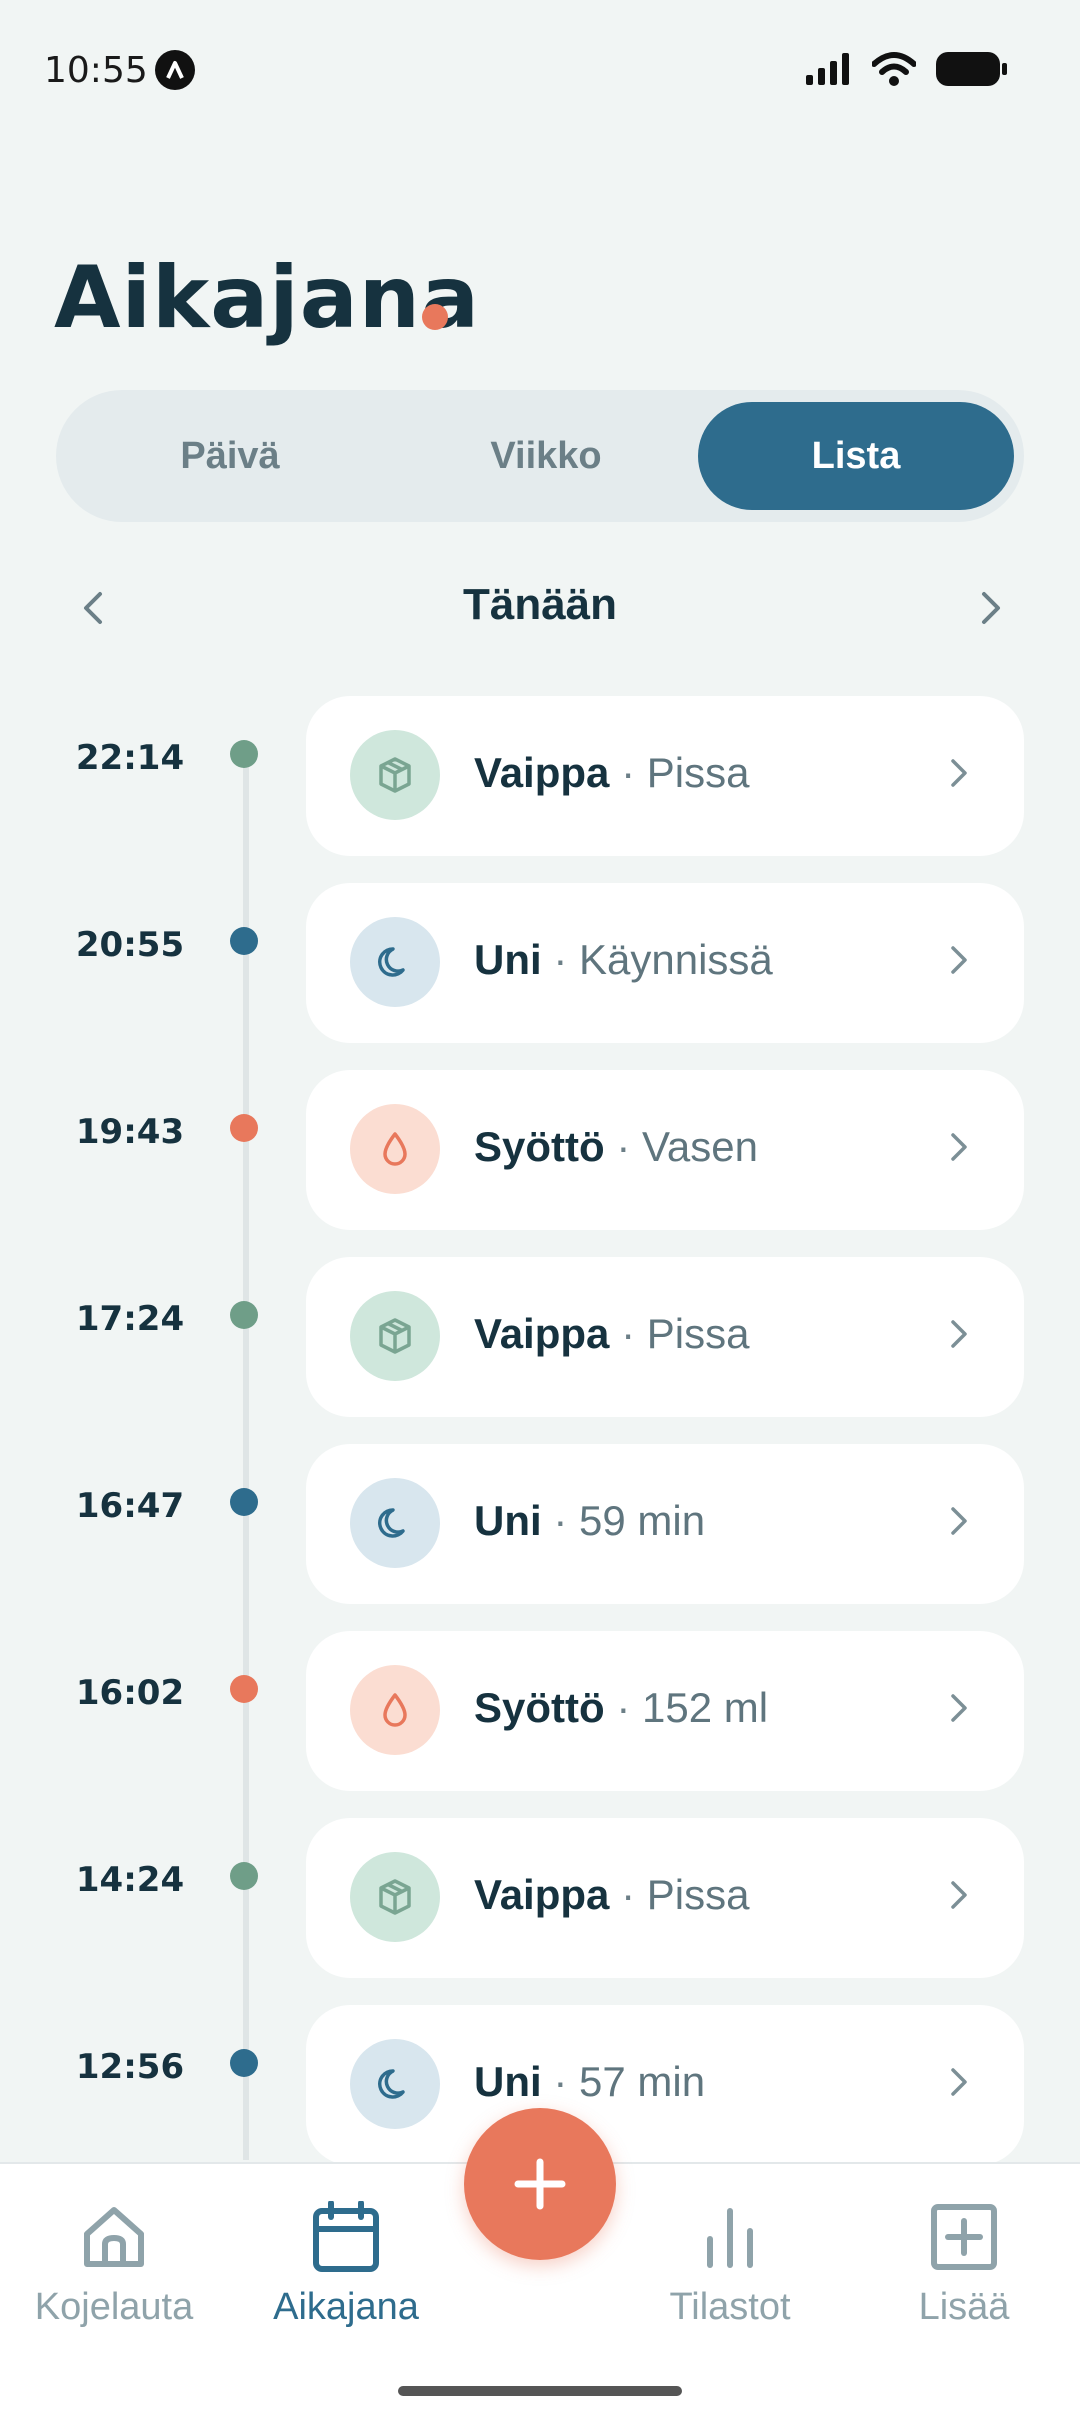  I want to click on event-text: Uni · 59 min, so click(589, 1521).